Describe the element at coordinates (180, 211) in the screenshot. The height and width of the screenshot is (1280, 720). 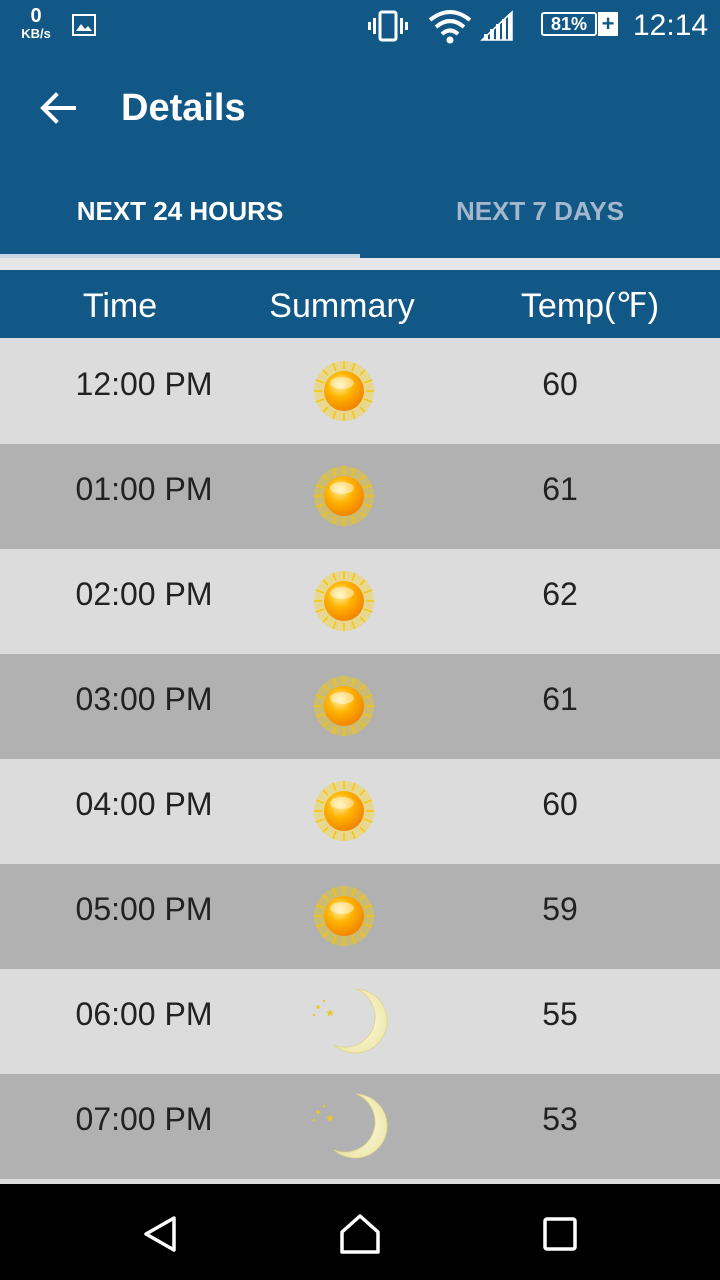
I see `tab-next-24-hours: NEXT 24 HOURS` at that location.